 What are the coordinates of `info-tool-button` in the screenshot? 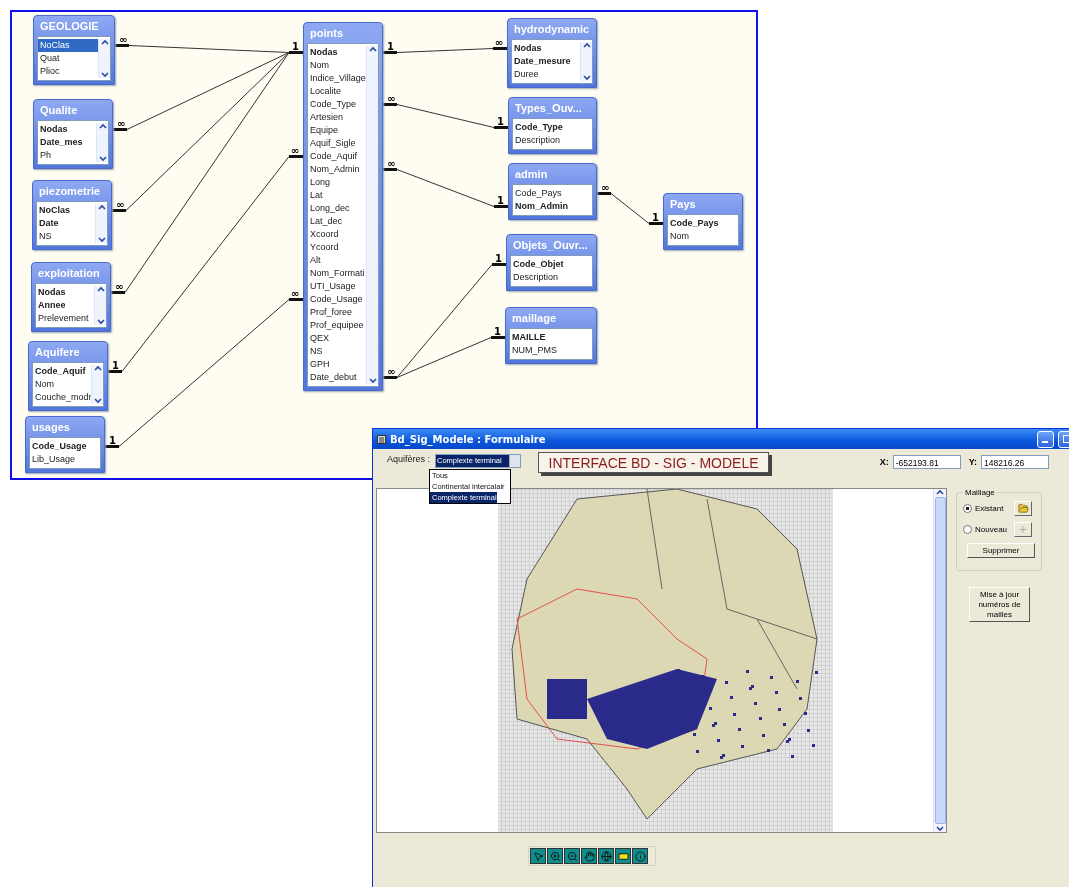 It's located at (640, 856).